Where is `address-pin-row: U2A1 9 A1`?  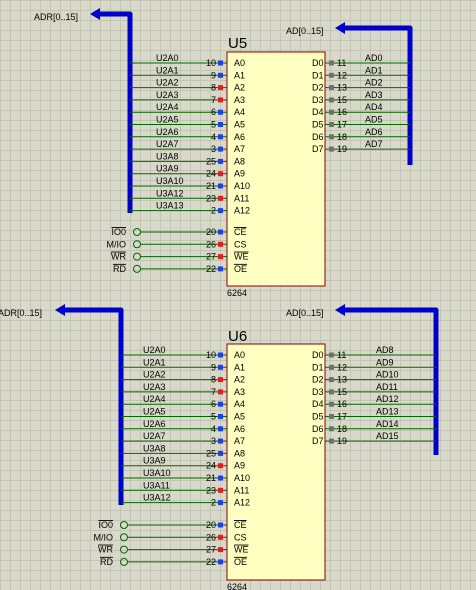
address-pin-row: U2A1 9 A1 is located at coordinates (183, 364).